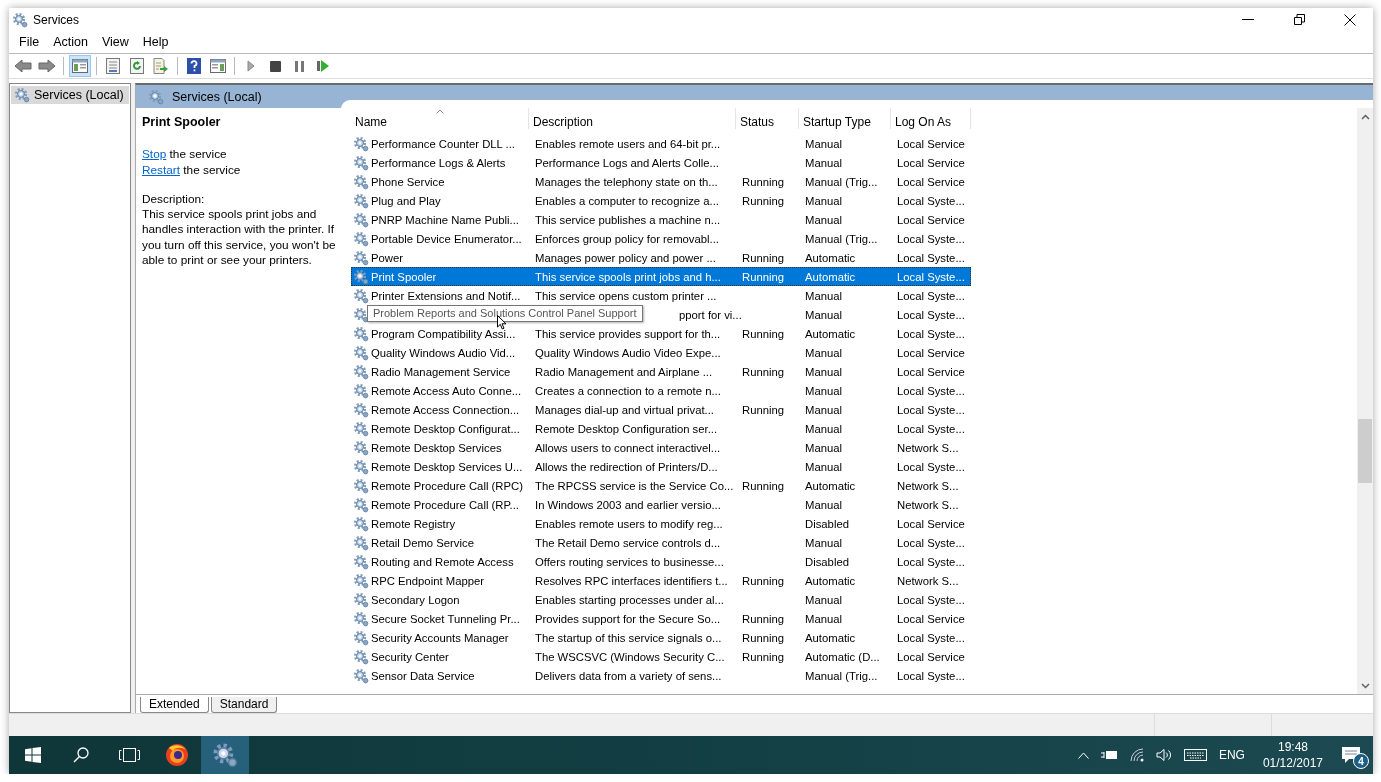  Describe the element at coordinates (177, 755) in the screenshot. I see `browser-icon` at that location.